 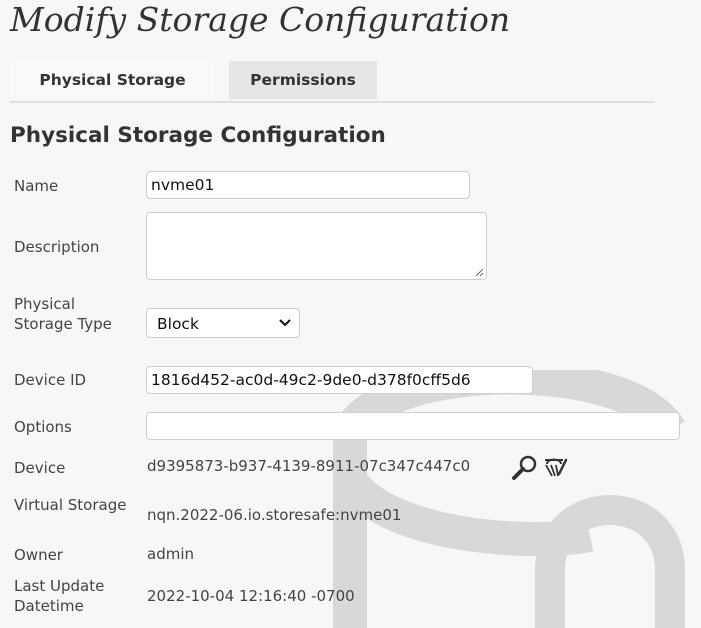 I want to click on tab-physical-storage: Physical Storage, so click(x=112, y=80).